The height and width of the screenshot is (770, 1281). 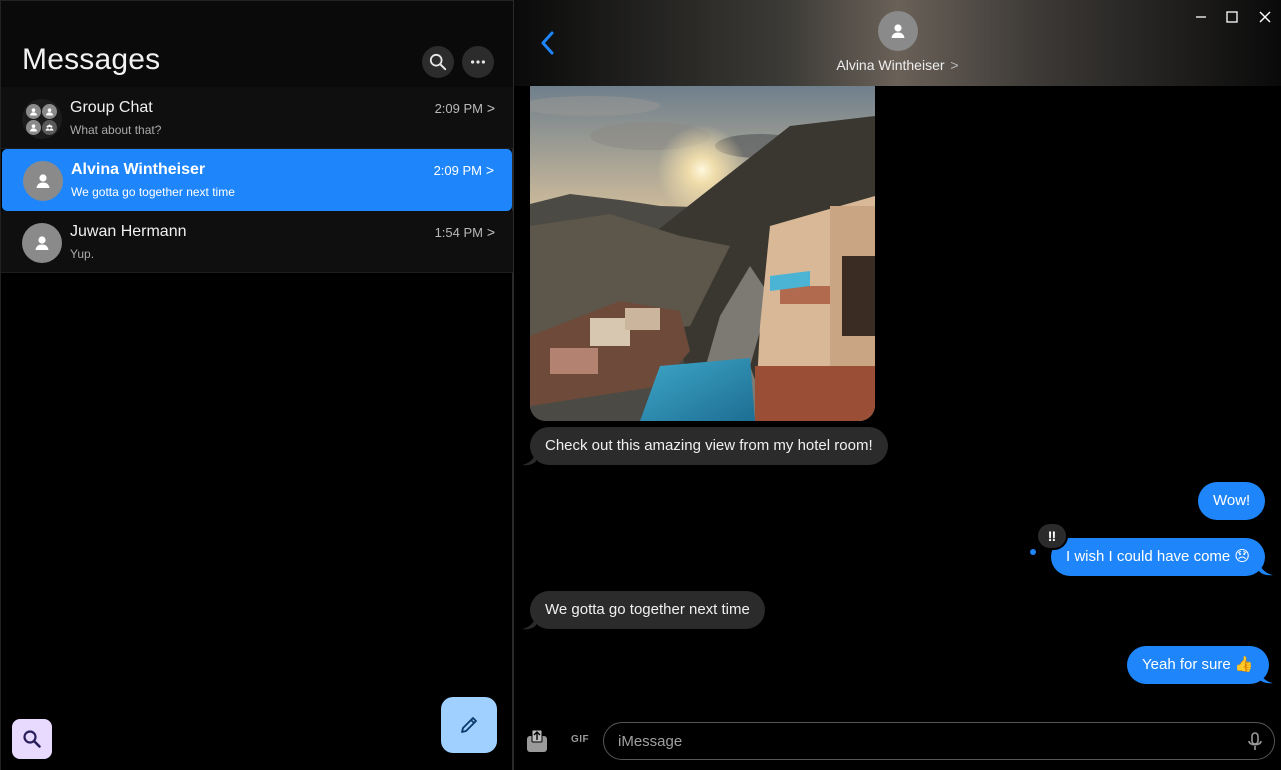 I want to click on contact-name: Alvina Wintheiser, so click(x=890, y=65).